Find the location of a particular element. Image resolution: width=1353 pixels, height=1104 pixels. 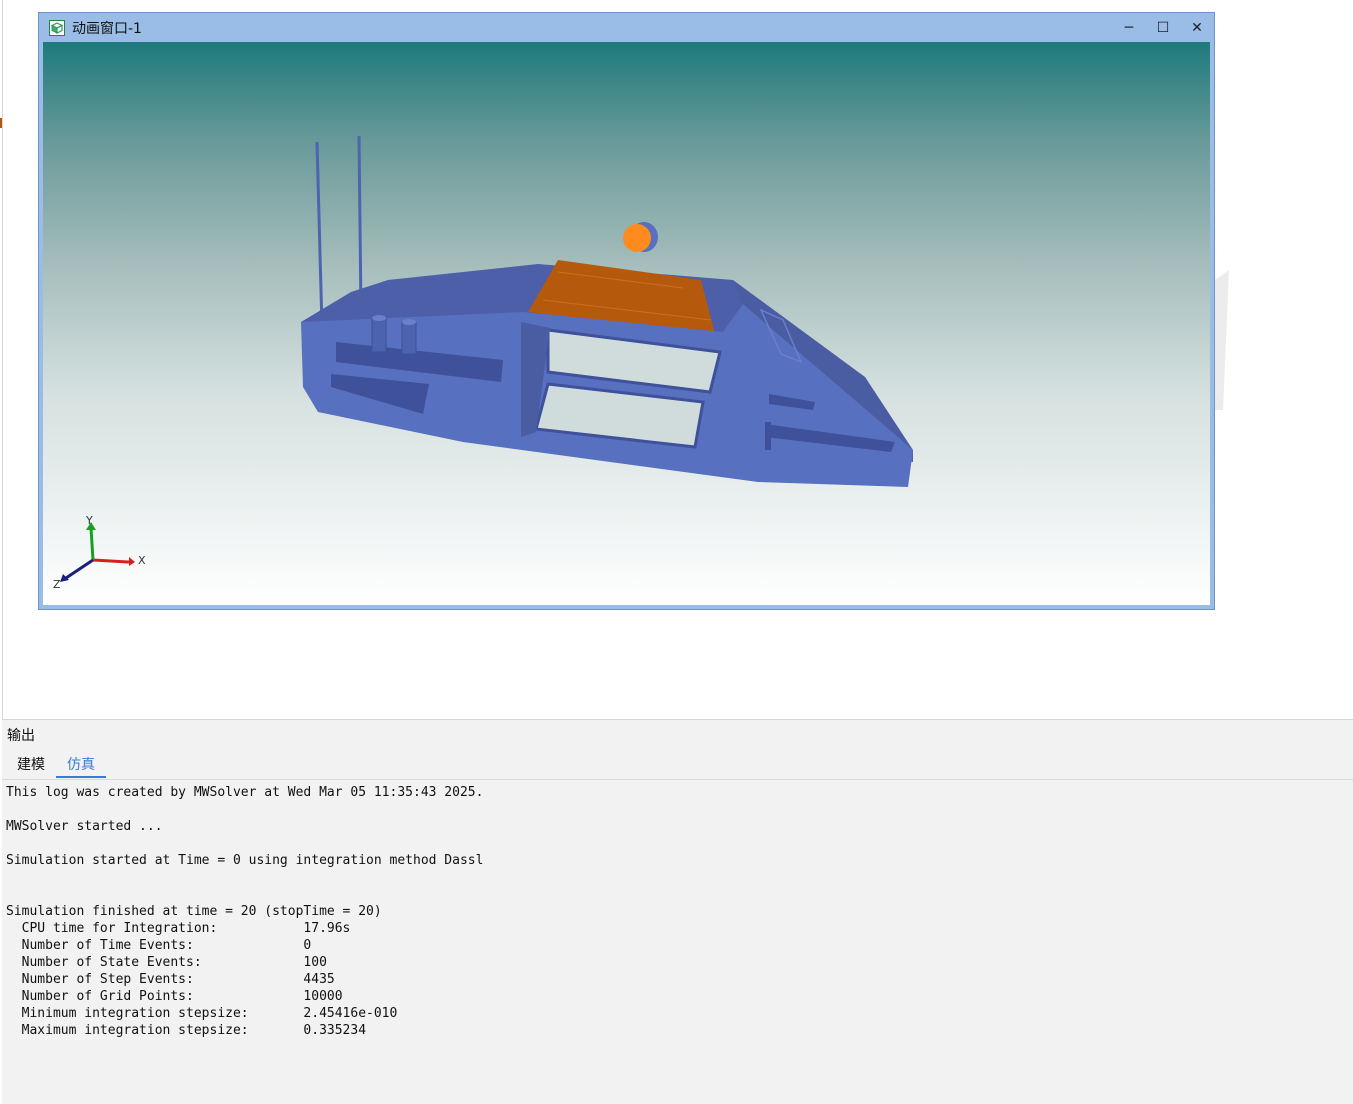

axis-triad: X Y Z is located at coordinates (99, 552).